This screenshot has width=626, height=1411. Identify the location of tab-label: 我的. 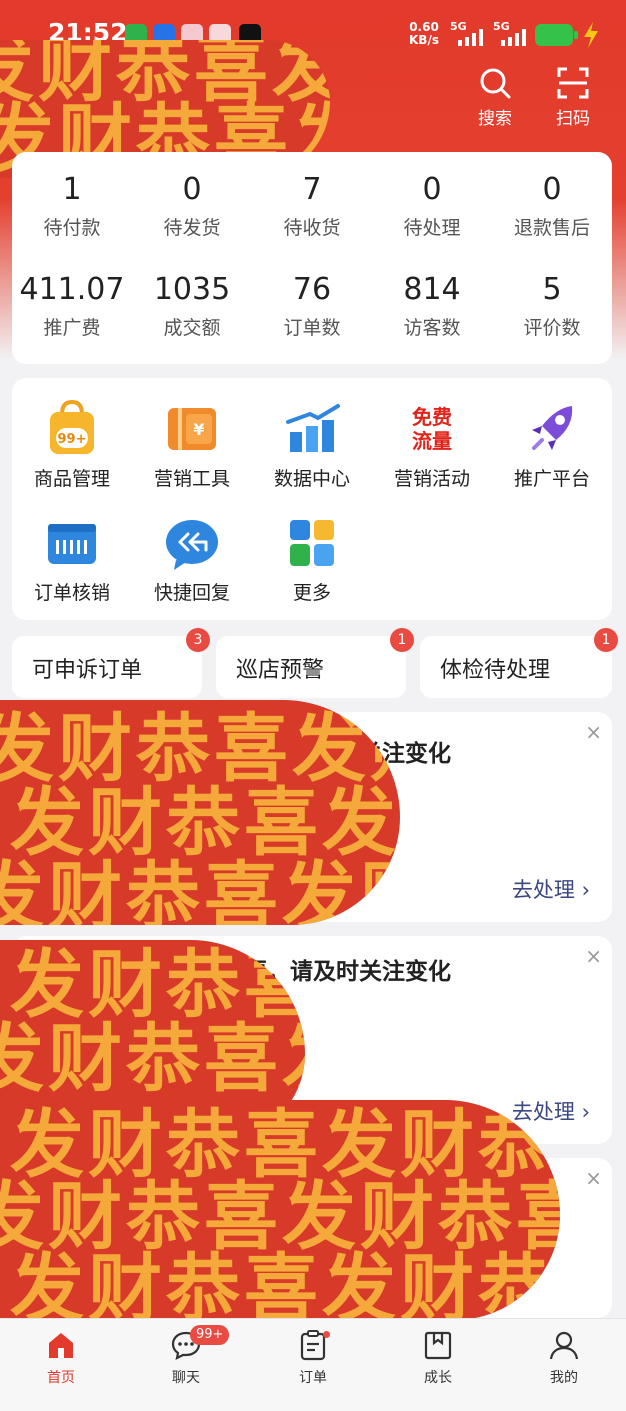
(564, 1378).